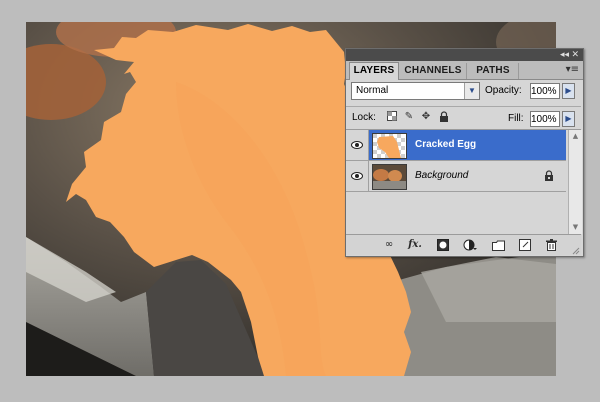 This screenshot has height=402, width=600. I want to click on trash-icon, so click(551, 245).